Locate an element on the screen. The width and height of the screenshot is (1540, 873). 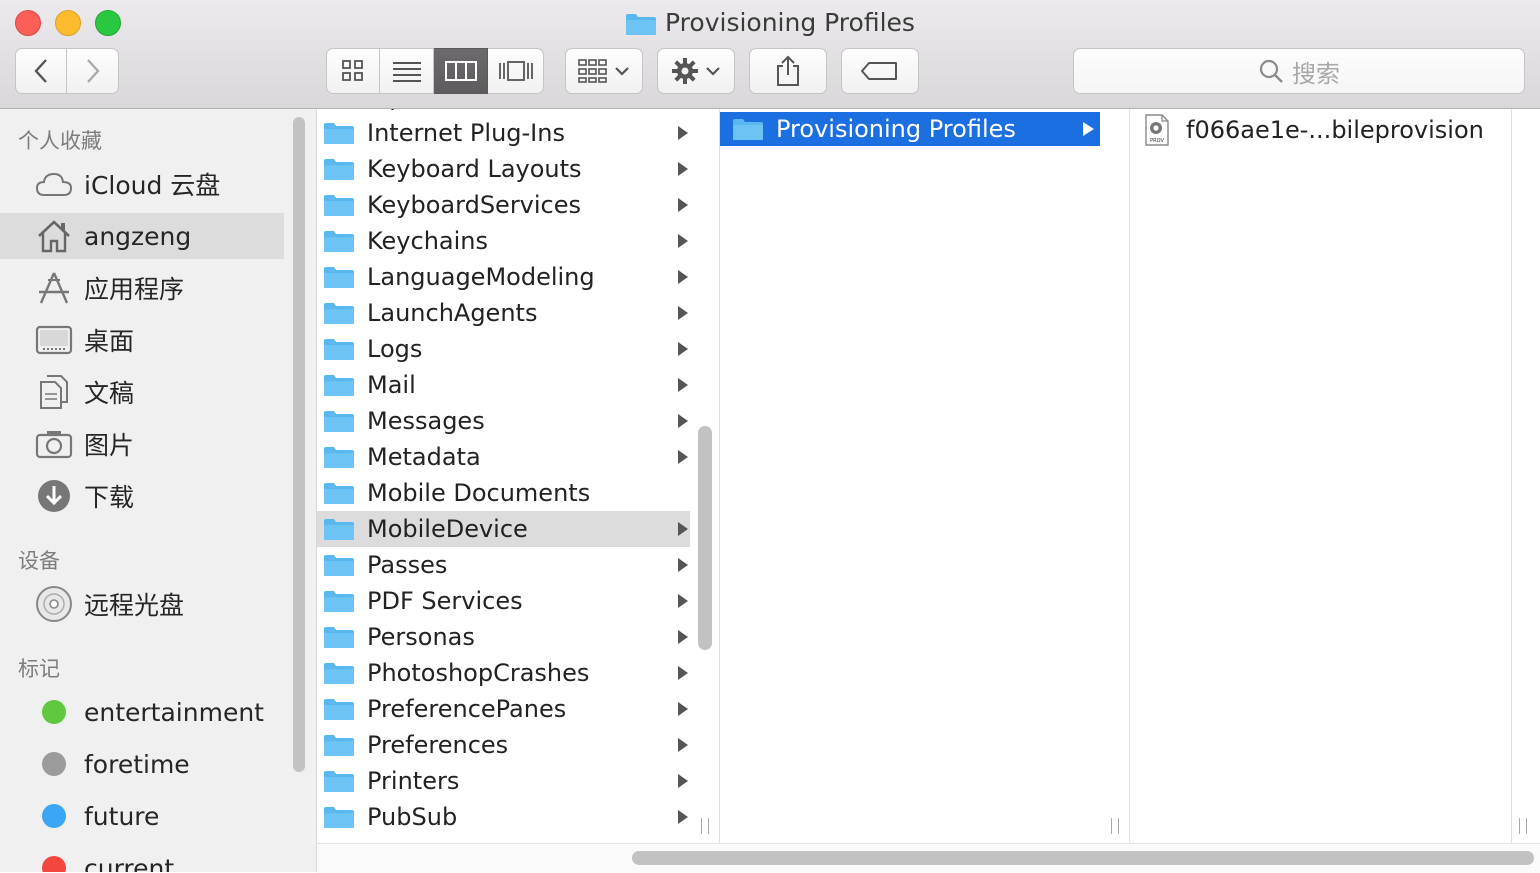
file-row-mobileprovision: PROV f066ae1e-...bileprovision is located at coordinates (1314, 130).